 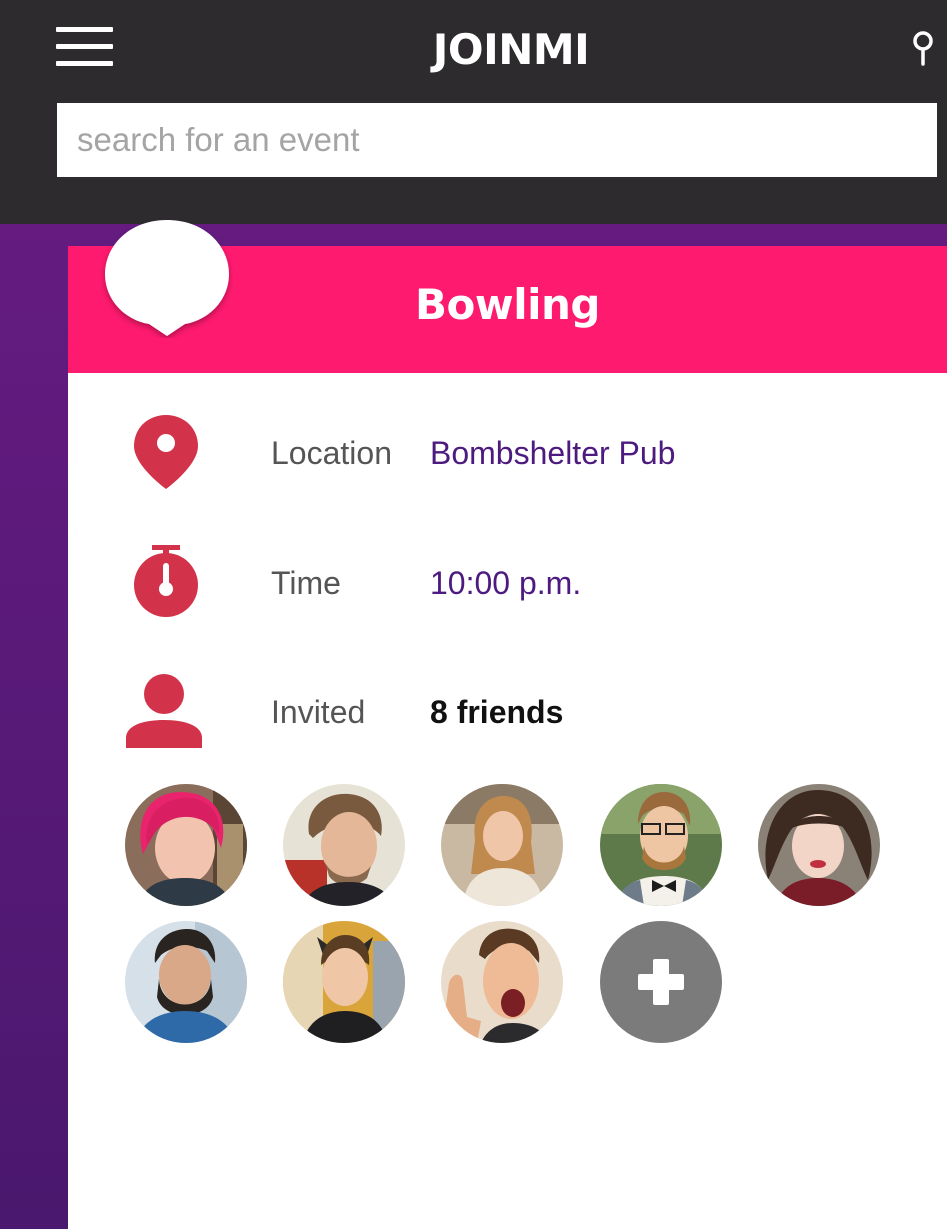 What do you see at coordinates (167, 278) in the screenshot?
I see `speech-bubble-icon` at bounding box center [167, 278].